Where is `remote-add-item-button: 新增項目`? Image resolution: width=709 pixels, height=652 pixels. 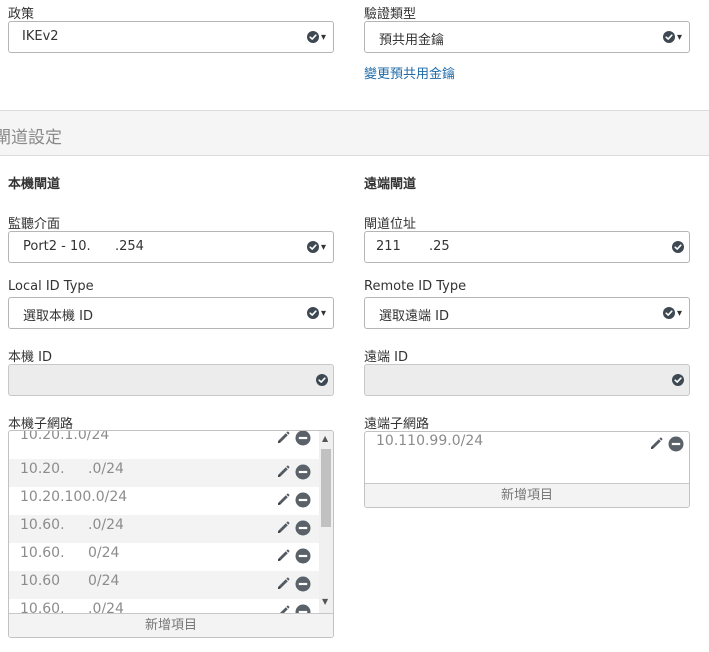 remote-add-item-button: 新增項目 is located at coordinates (527, 495).